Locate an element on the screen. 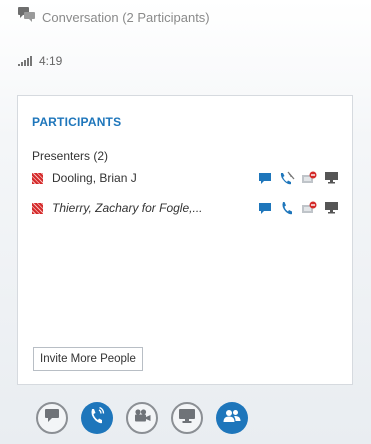 The image size is (371, 444). invite-more-people-button: Invite More People is located at coordinates (88, 359).